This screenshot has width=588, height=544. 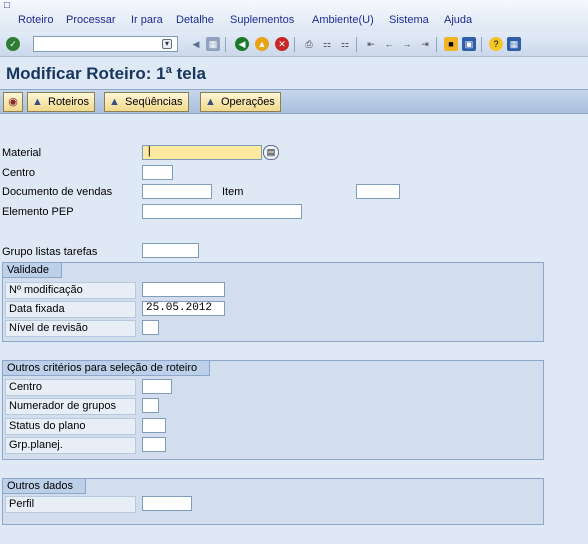 I want to click on operacoes-button: ▲ Operações, so click(x=240, y=102).